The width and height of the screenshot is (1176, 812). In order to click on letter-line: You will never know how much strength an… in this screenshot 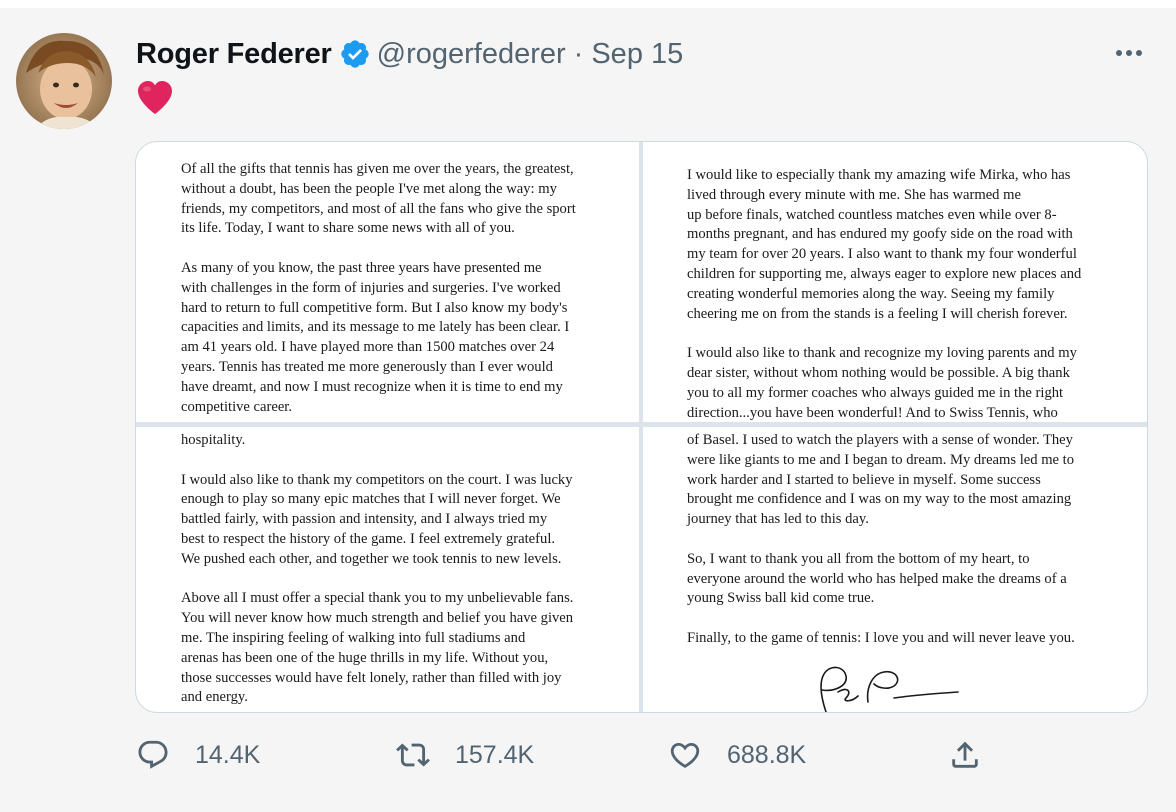, I will do `click(377, 618)`.